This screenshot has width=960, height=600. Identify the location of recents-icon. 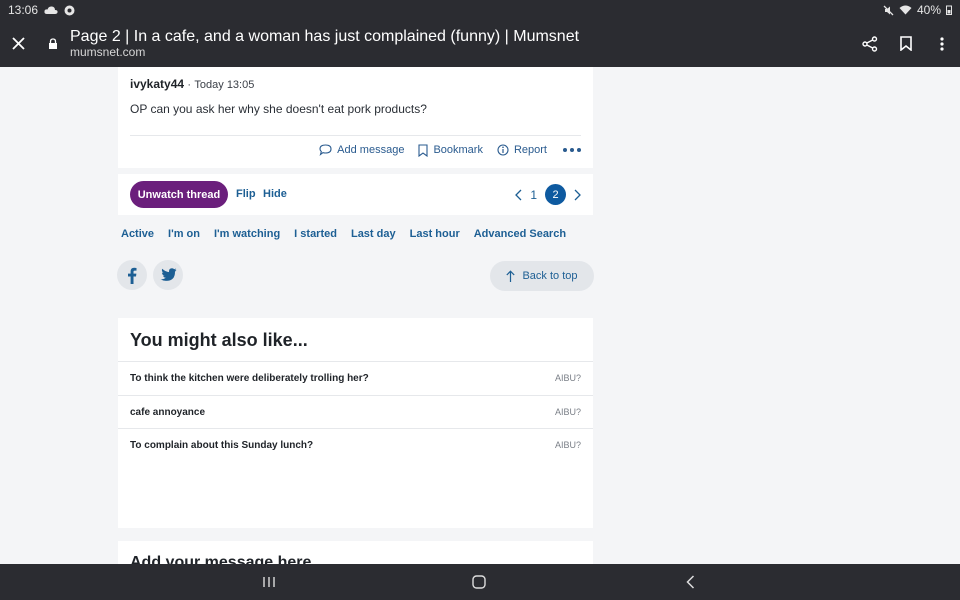
(269, 582).